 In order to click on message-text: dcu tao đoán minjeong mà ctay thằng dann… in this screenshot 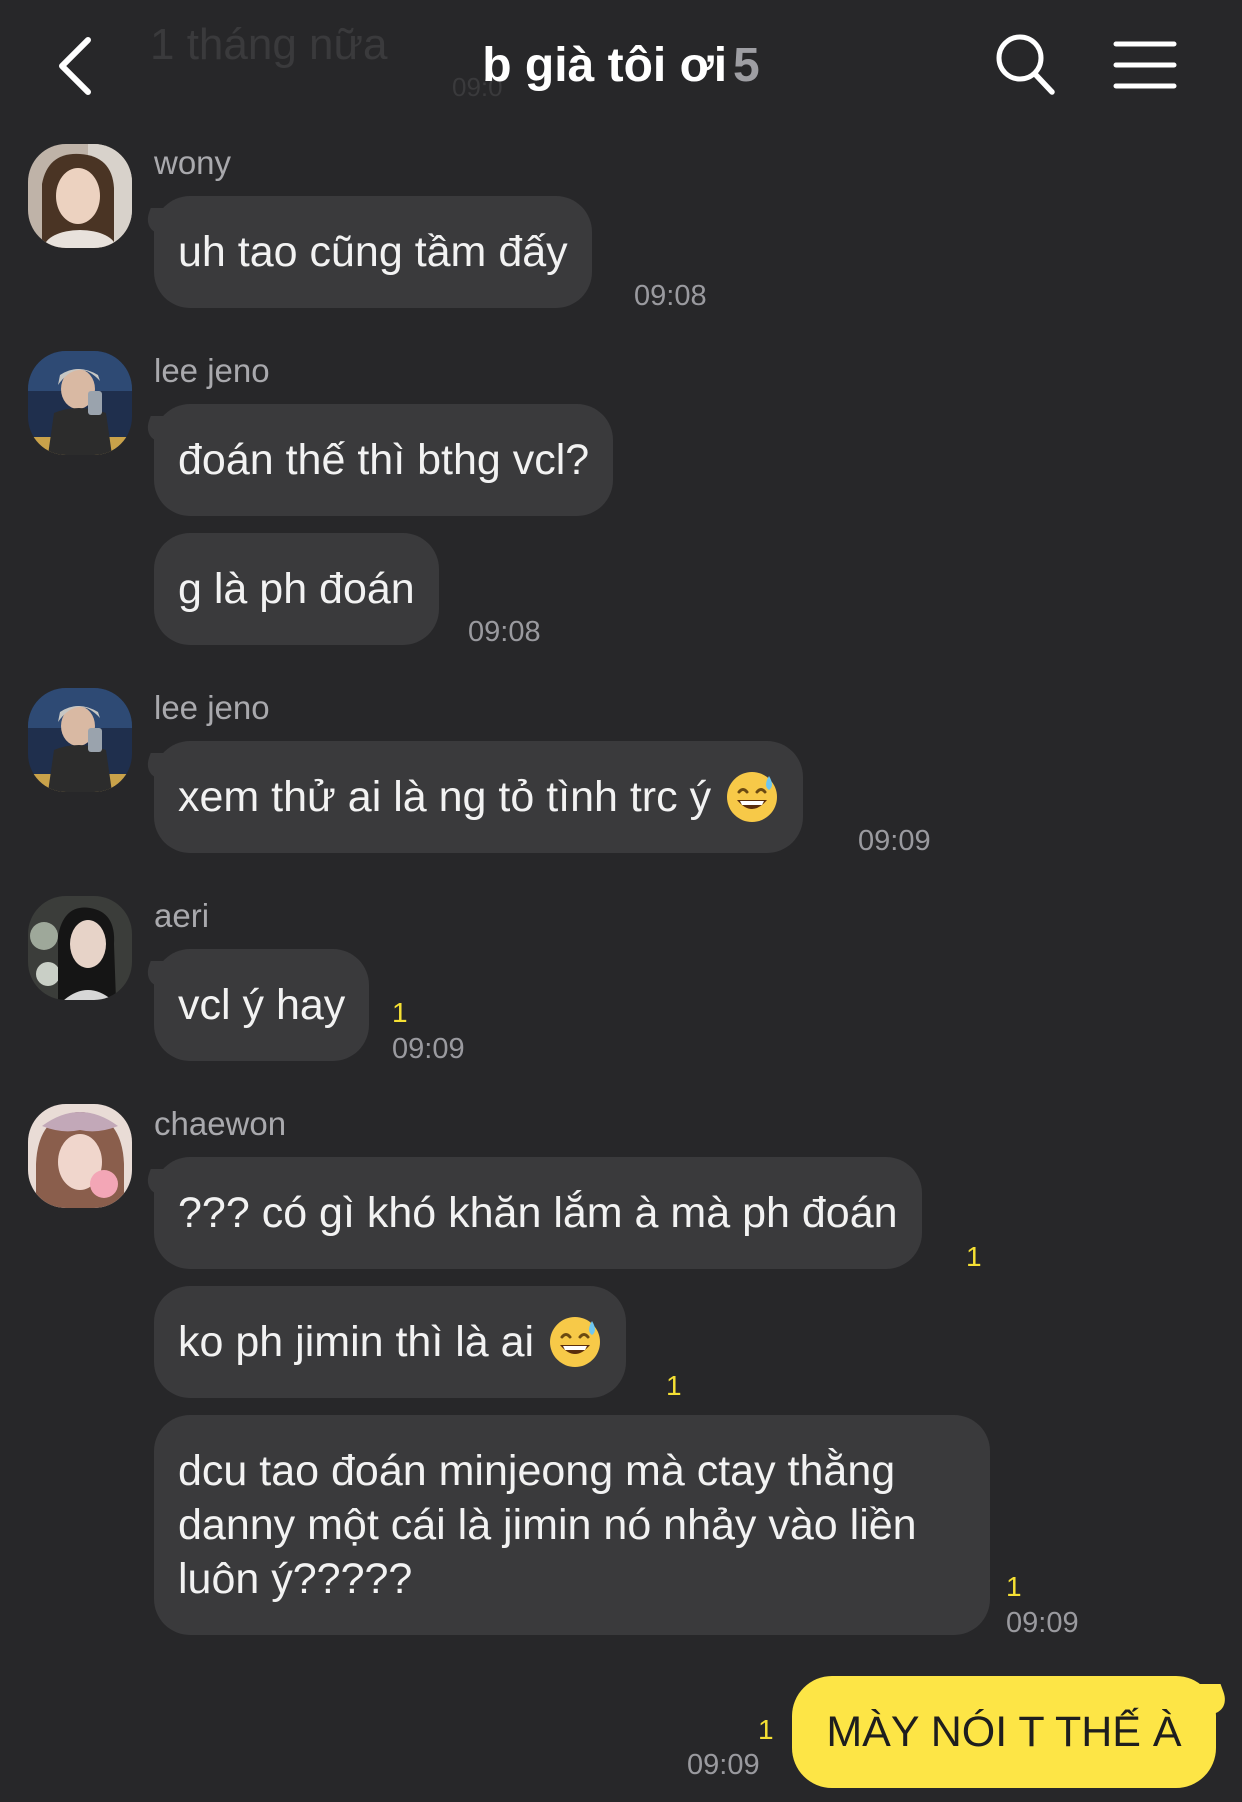, I will do `click(547, 1525)`.